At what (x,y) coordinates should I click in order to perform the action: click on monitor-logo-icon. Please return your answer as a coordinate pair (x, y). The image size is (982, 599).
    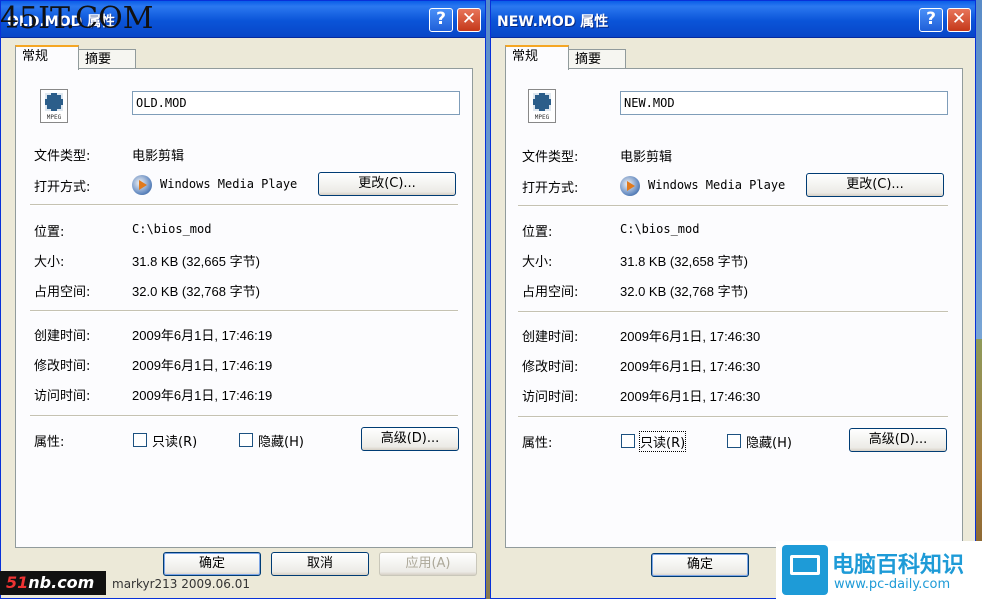
    Looking at the image, I should click on (805, 570).